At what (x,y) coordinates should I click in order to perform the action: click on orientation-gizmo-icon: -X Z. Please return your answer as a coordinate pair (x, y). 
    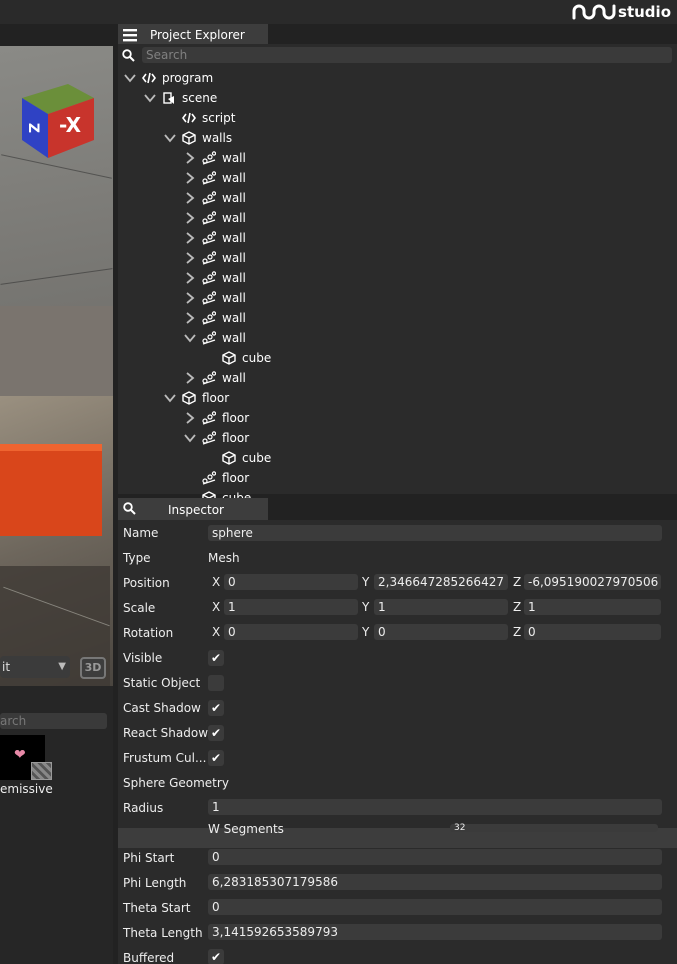
    Looking at the image, I should click on (56, 120).